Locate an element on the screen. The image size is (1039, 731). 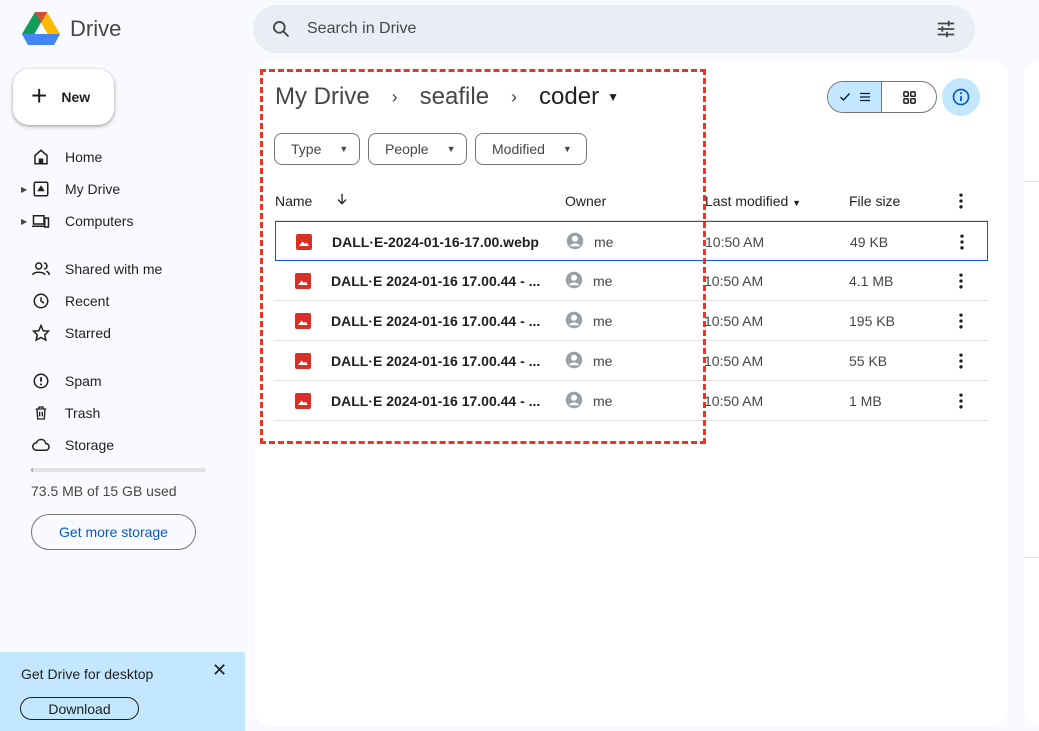
breadcrumb-my-drive: My Drive is located at coordinates (322, 97).